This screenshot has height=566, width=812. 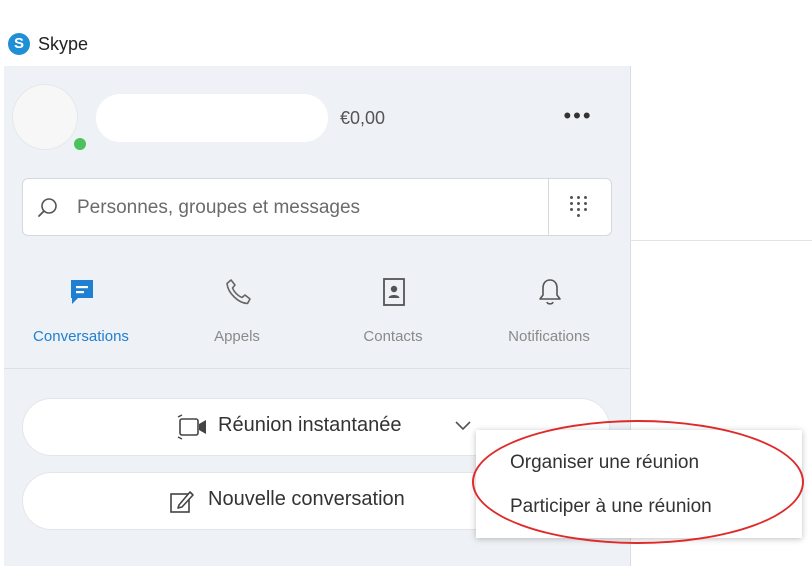 What do you see at coordinates (191, 427) in the screenshot?
I see `video-camera-icon` at bounding box center [191, 427].